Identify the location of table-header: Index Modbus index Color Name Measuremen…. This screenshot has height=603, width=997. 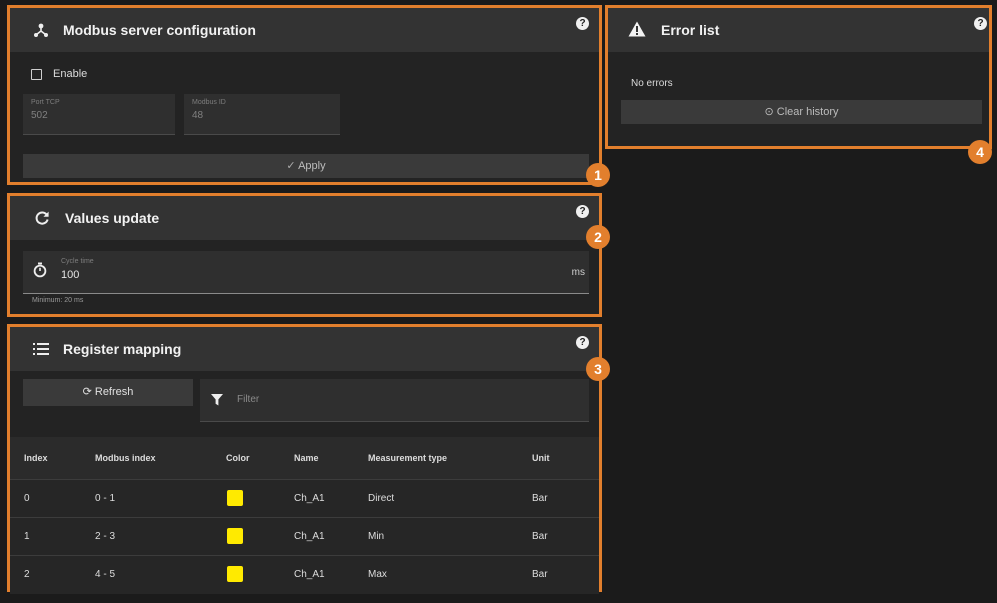
(304, 458).